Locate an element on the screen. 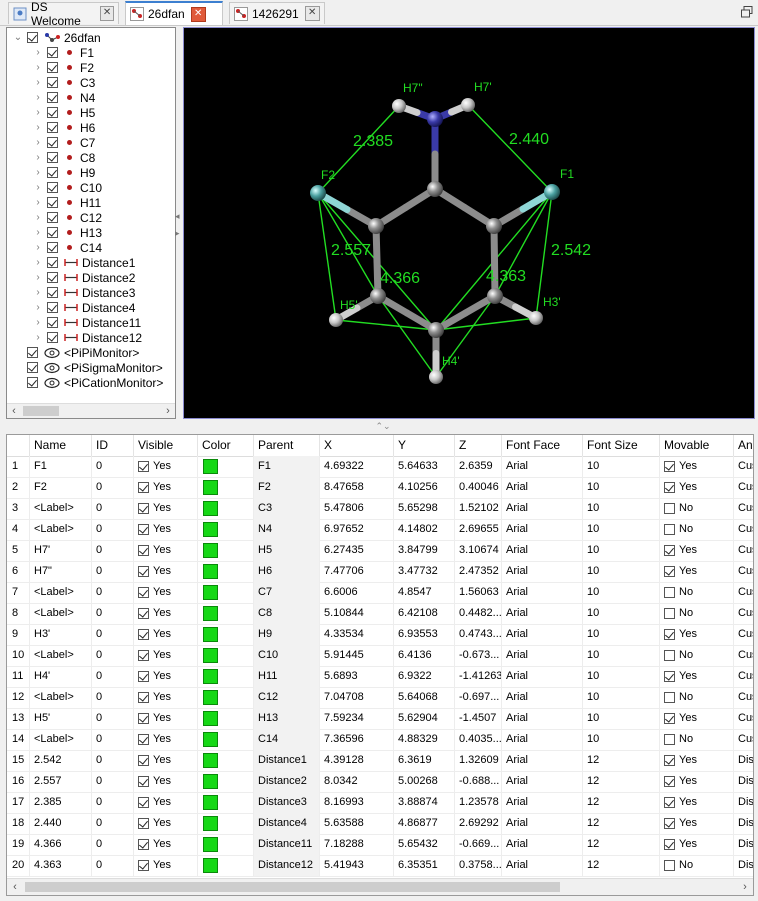 The width and height of the screenshot is (758, 901). x-cell: 6.27435 is located at coordinates (357, 550).